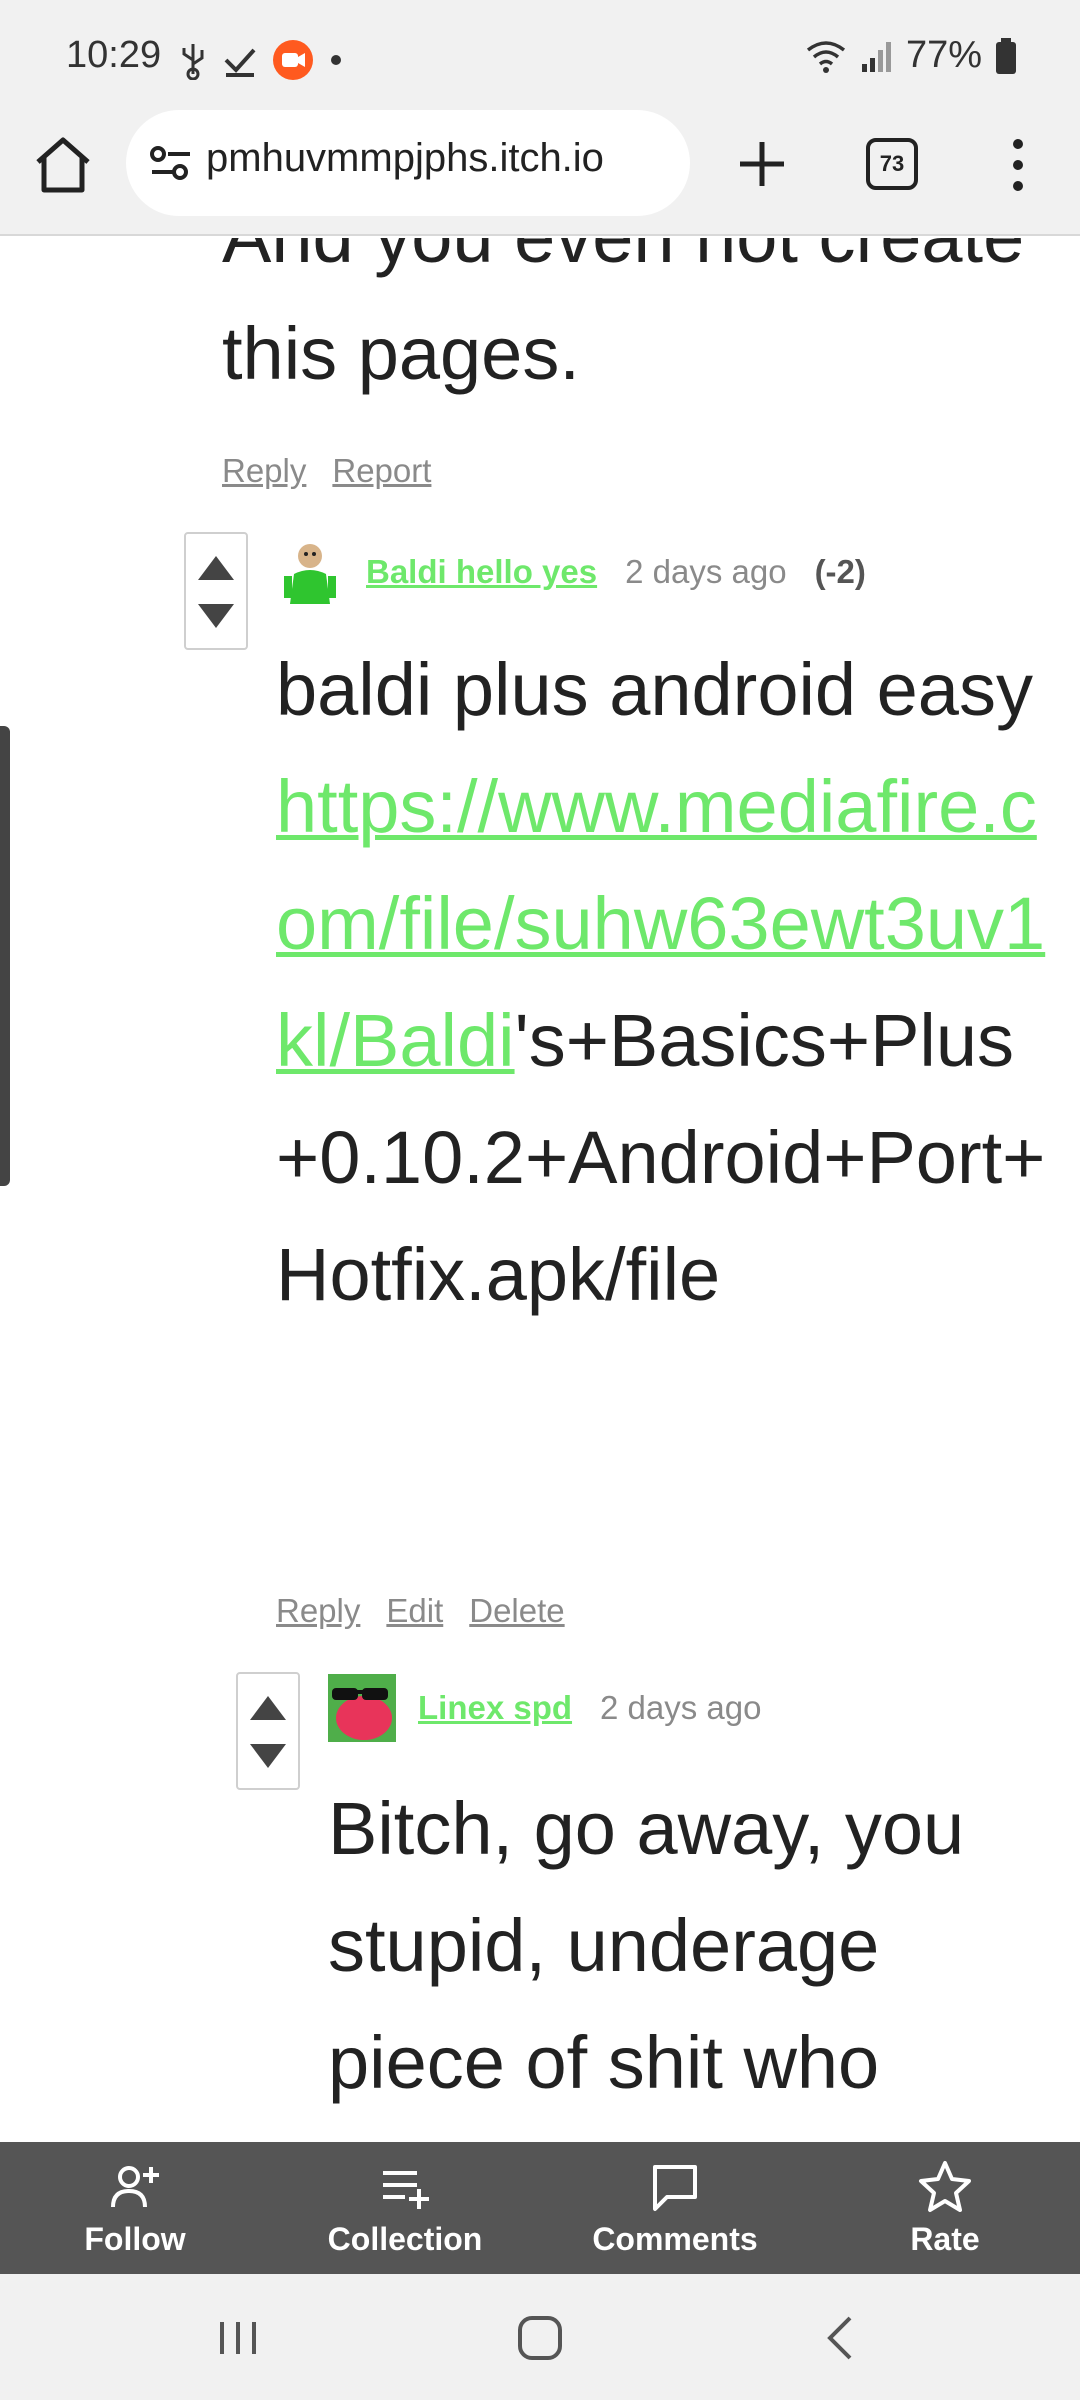  I want to click on address-bar: pmhuvmmpjphs.itch.io, so click(408, 163).